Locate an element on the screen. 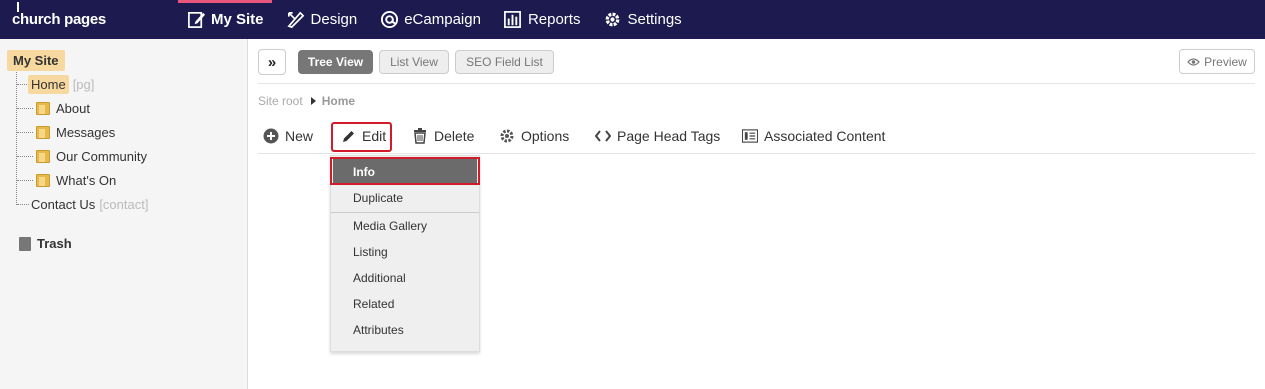 Image resolution: width=1265 pixels, height=389 pixels. associated-content-button: Associated Content is located at coordinates (813, 136).